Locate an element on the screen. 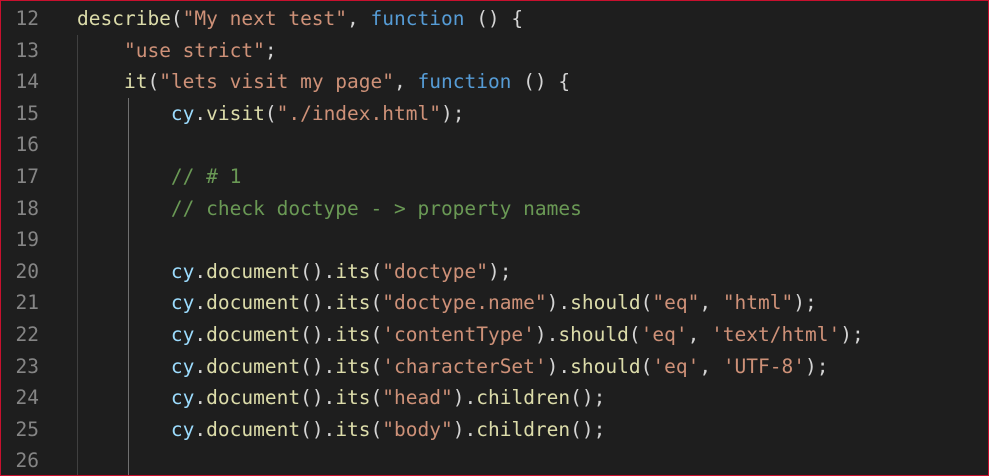 The width and height of the screenshot is (989, 476). code-line: 26 is located at coordinates (494, 460).